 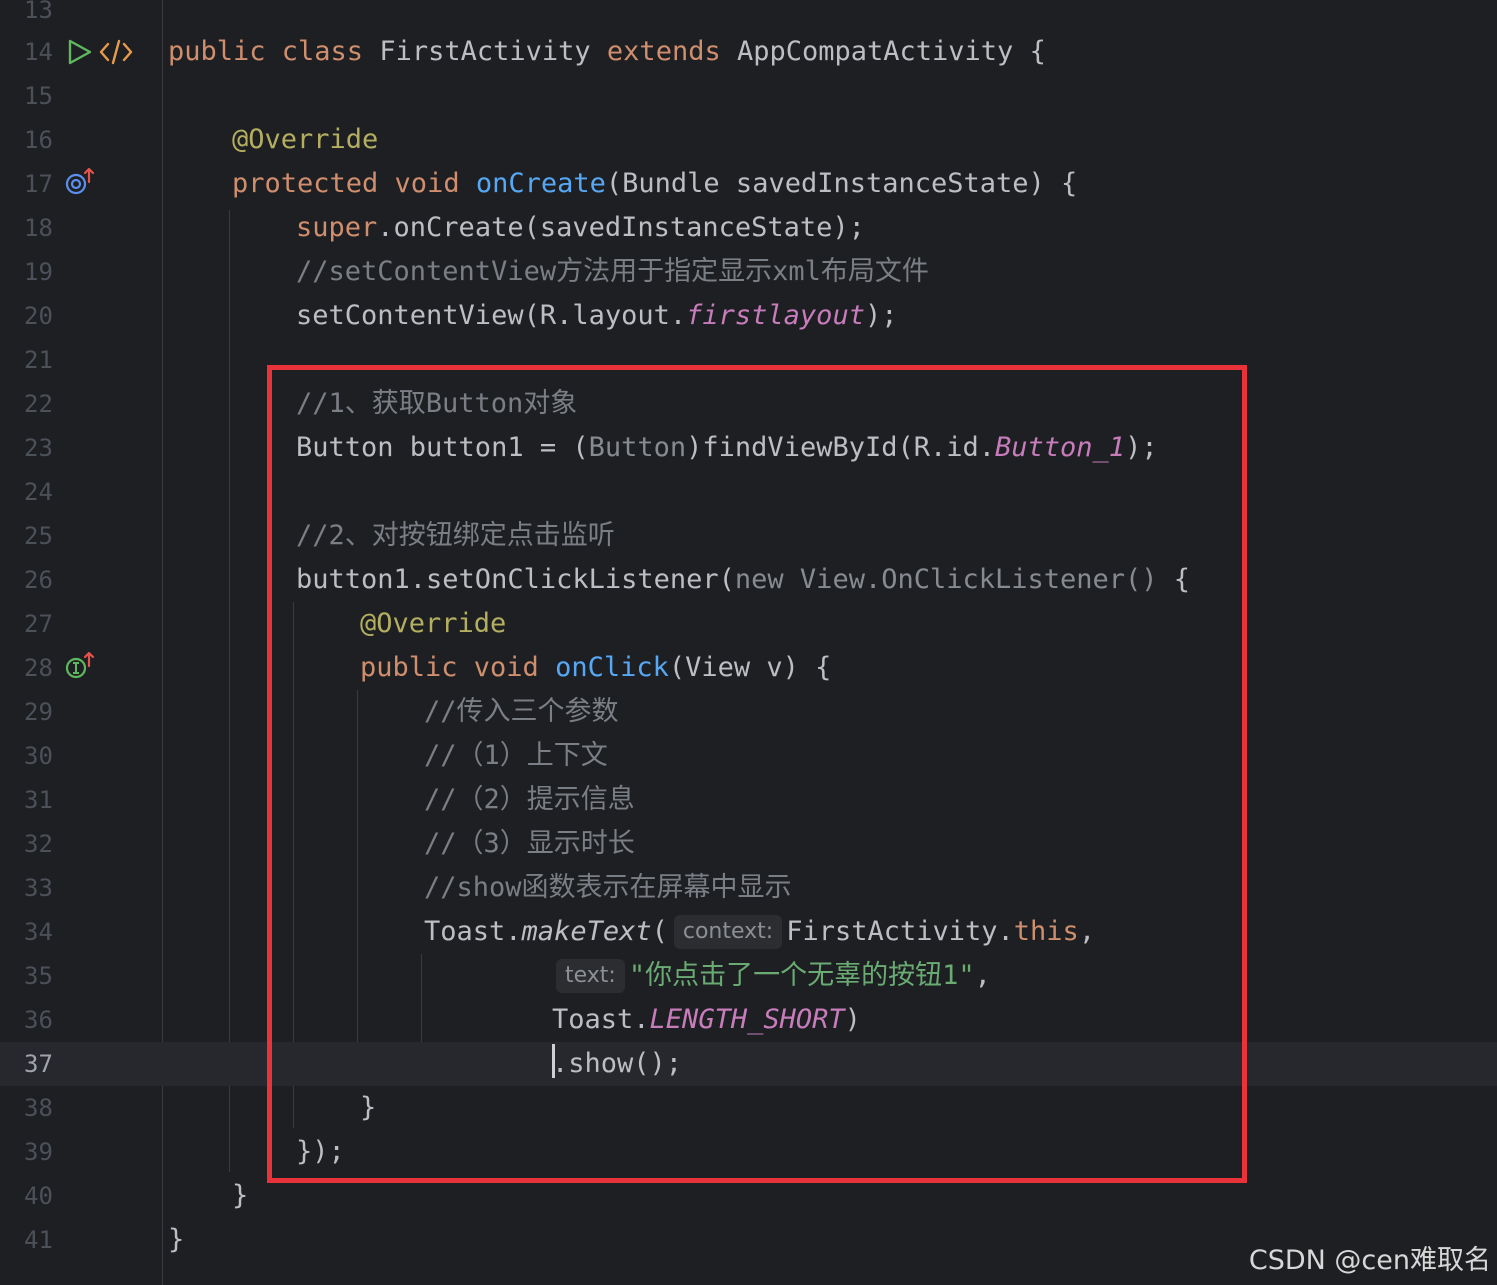 I want to click on code-comment: //setContentView方法用于指定显示xml布局文件, so click(x=612, y=271).